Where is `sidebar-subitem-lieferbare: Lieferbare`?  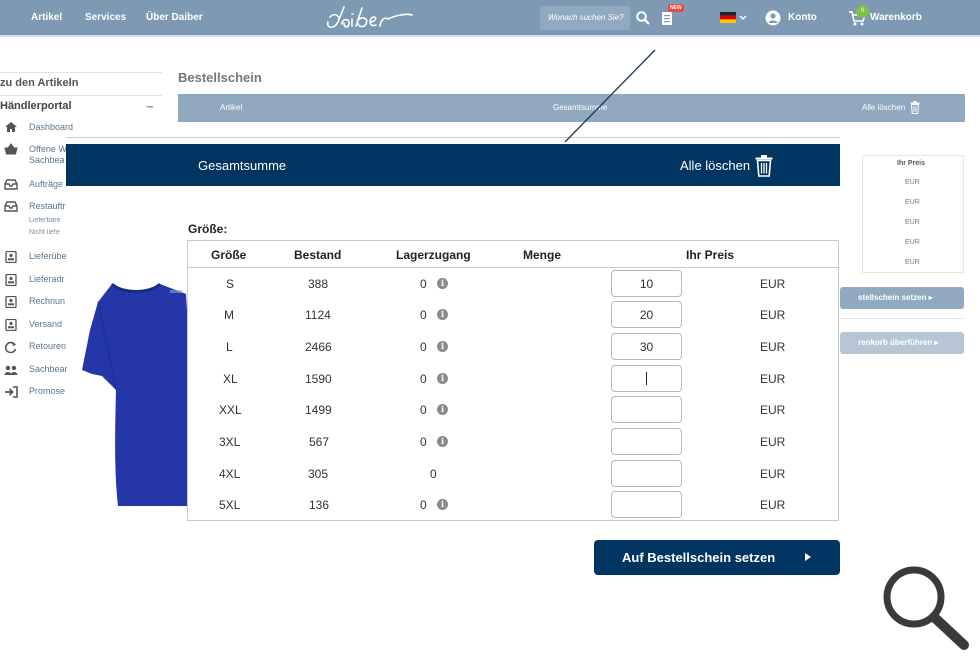
sidebar-subitem-lieferbare: Lieferbare is located at coordinates (48, 220).